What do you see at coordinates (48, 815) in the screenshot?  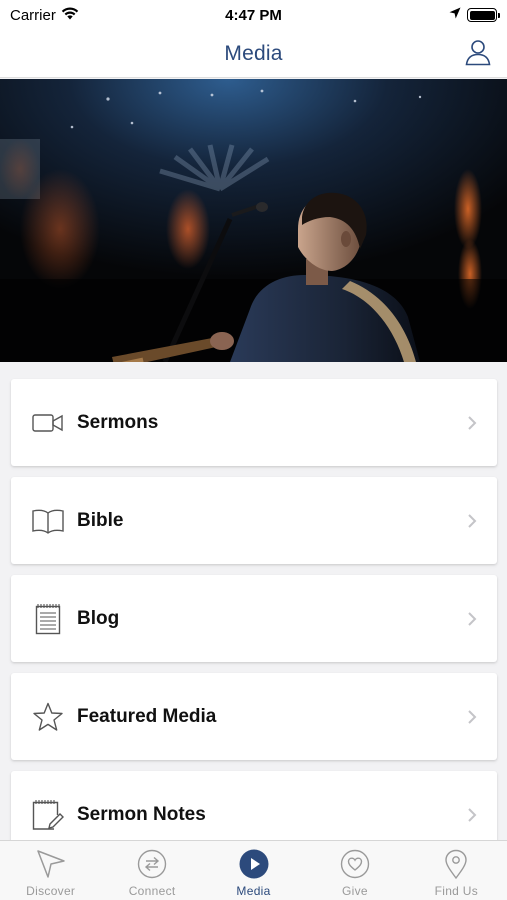 I see `note-pencil-icon` at bounding box center [48, 815].